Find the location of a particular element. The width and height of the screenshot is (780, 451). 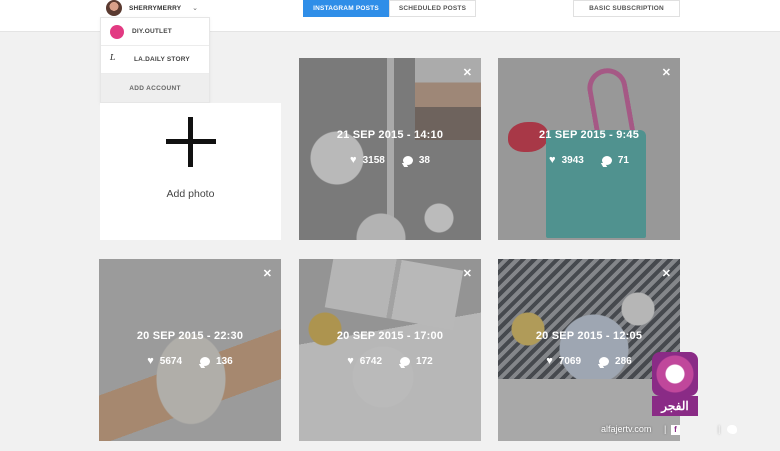

subscription-button: BASIC SUBSCRIPTION is located at coordinates (626, 8).